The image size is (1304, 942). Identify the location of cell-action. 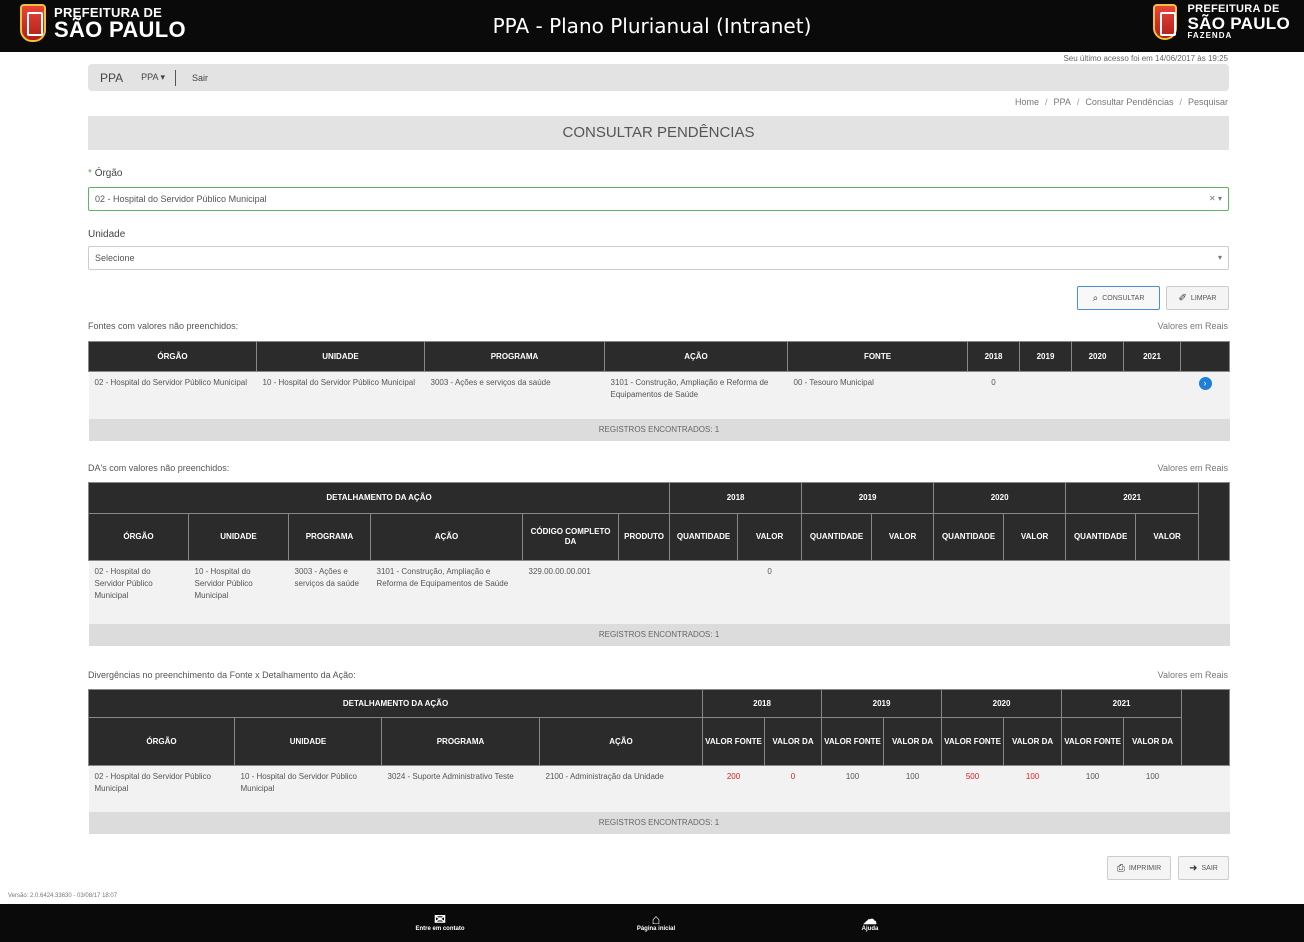
(1214, 592).